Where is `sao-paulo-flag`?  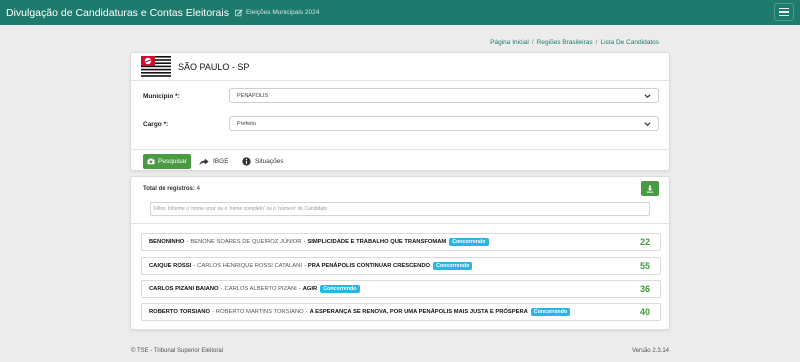 sao-paulo-flag is located at coordinates (156, 66).